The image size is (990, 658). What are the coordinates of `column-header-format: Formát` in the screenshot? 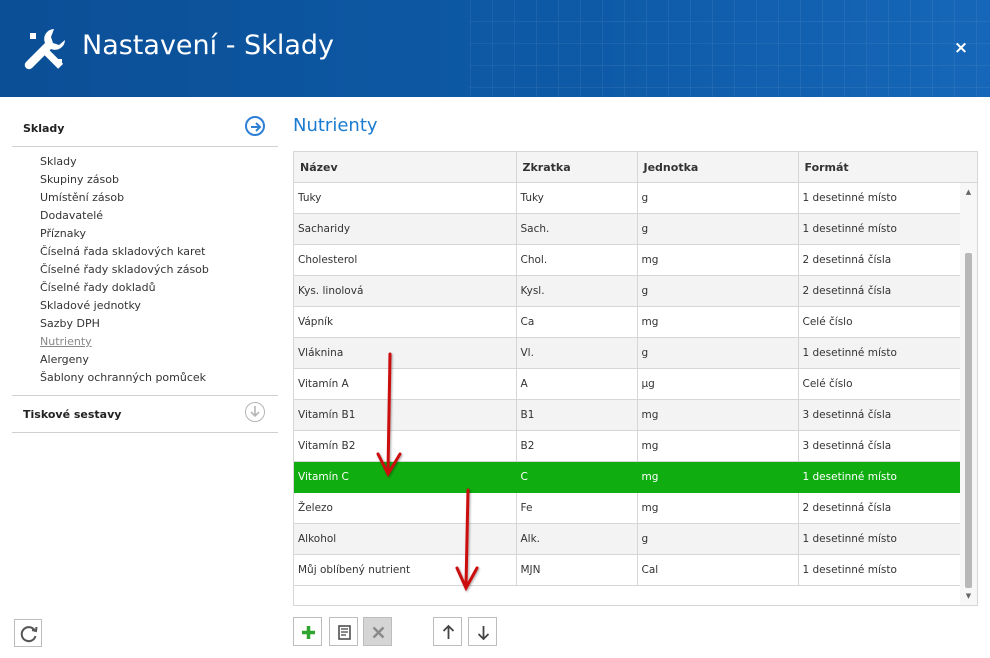 It's located at (879, 167).